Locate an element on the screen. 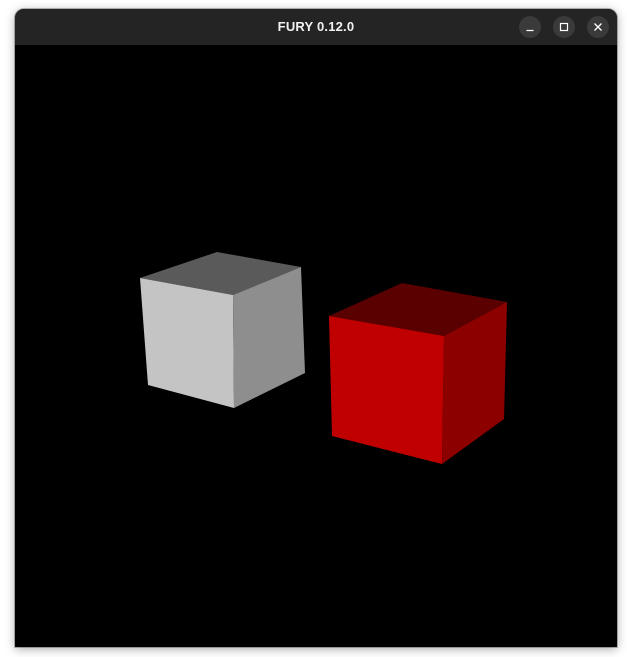 The height and width of the screenshot is (657, 627). close-icon is located at coordinates (598, 27).